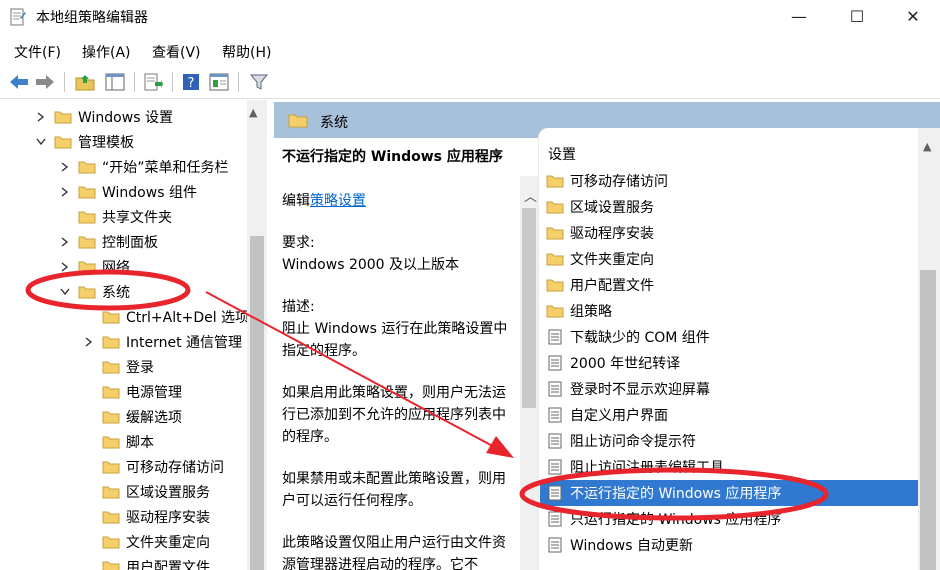  I want to click on tree-item-label: 网络, so click(116, 267).